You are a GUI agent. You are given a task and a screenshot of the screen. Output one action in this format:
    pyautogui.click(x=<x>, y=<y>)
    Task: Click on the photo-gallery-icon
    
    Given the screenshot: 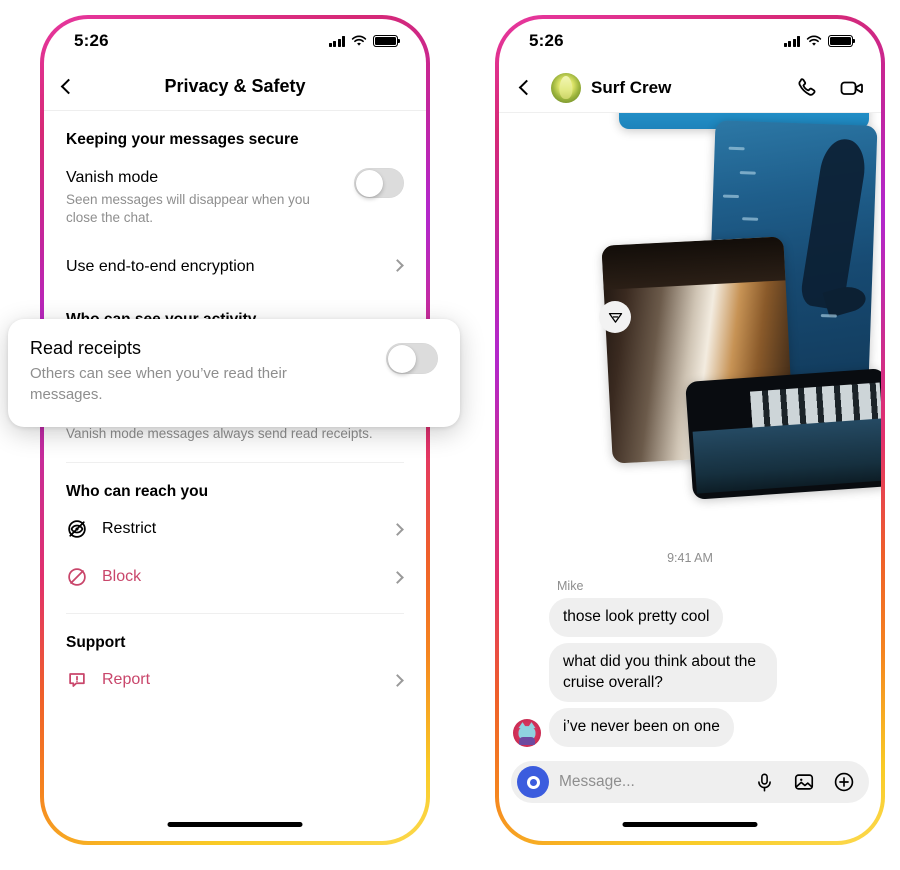 What is the action you would take?
    pyautogui.click(x=804, y=782)
    